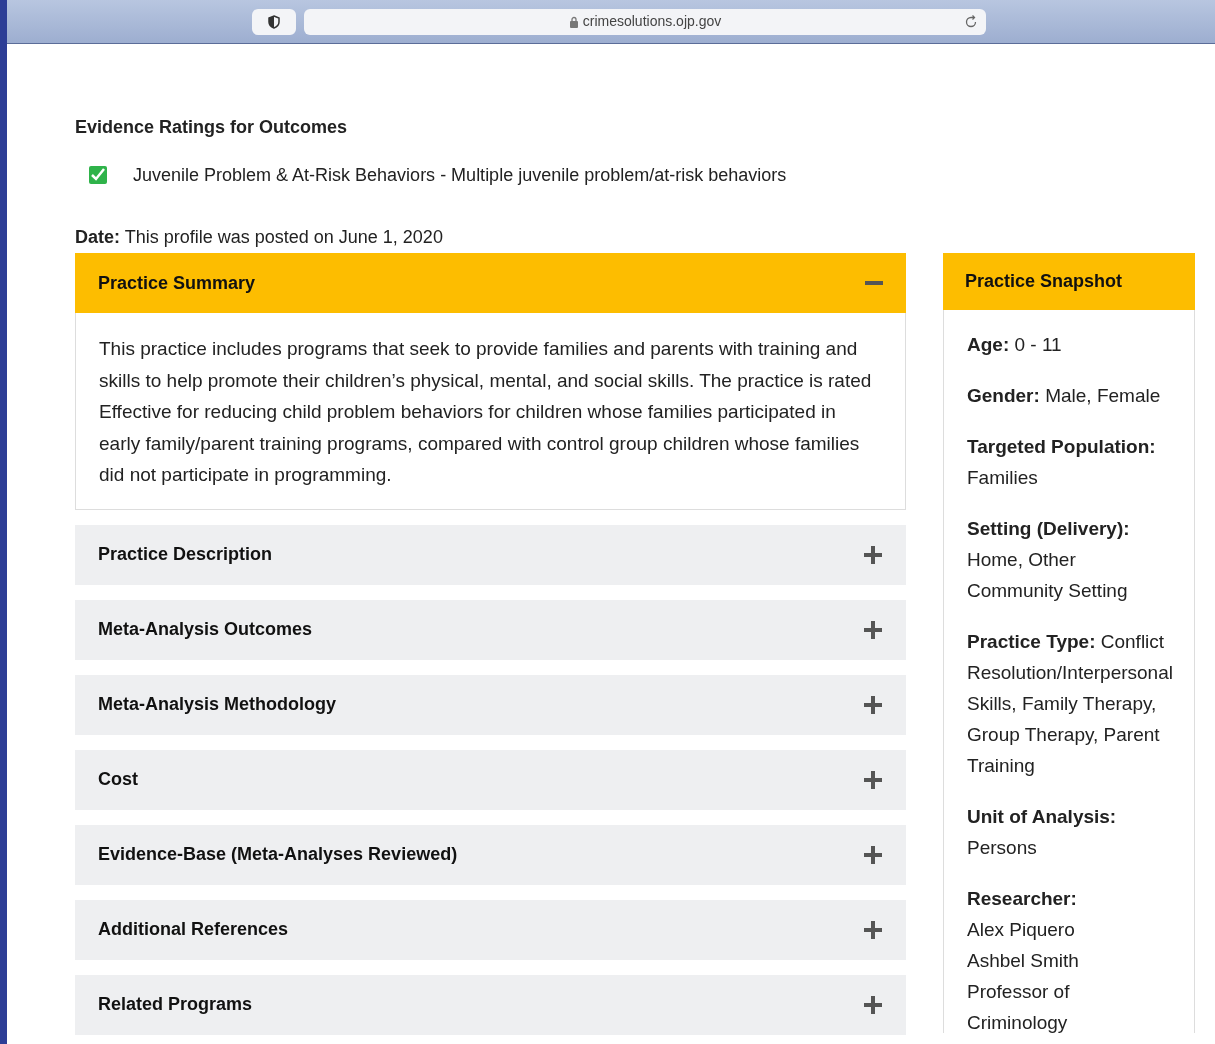  What do you see at coordinates (490, 283) in the screenshot?
I see `accordion-header: Practice Summary` at bounding box center [490, 283].